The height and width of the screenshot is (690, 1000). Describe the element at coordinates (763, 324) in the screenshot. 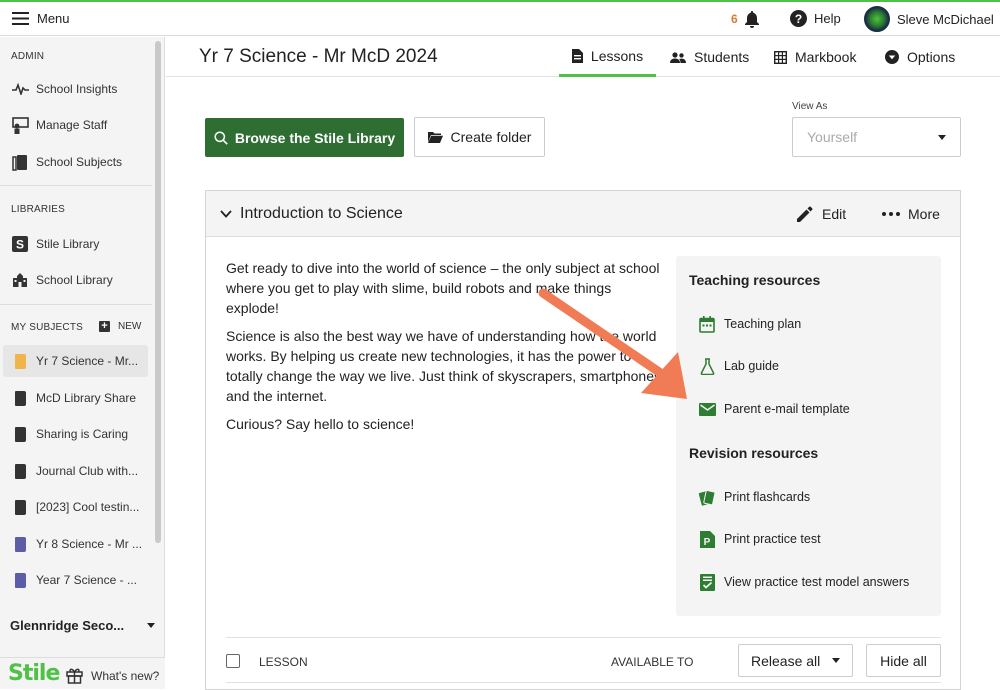

I see `resource-label: Teaching plan` at that location.